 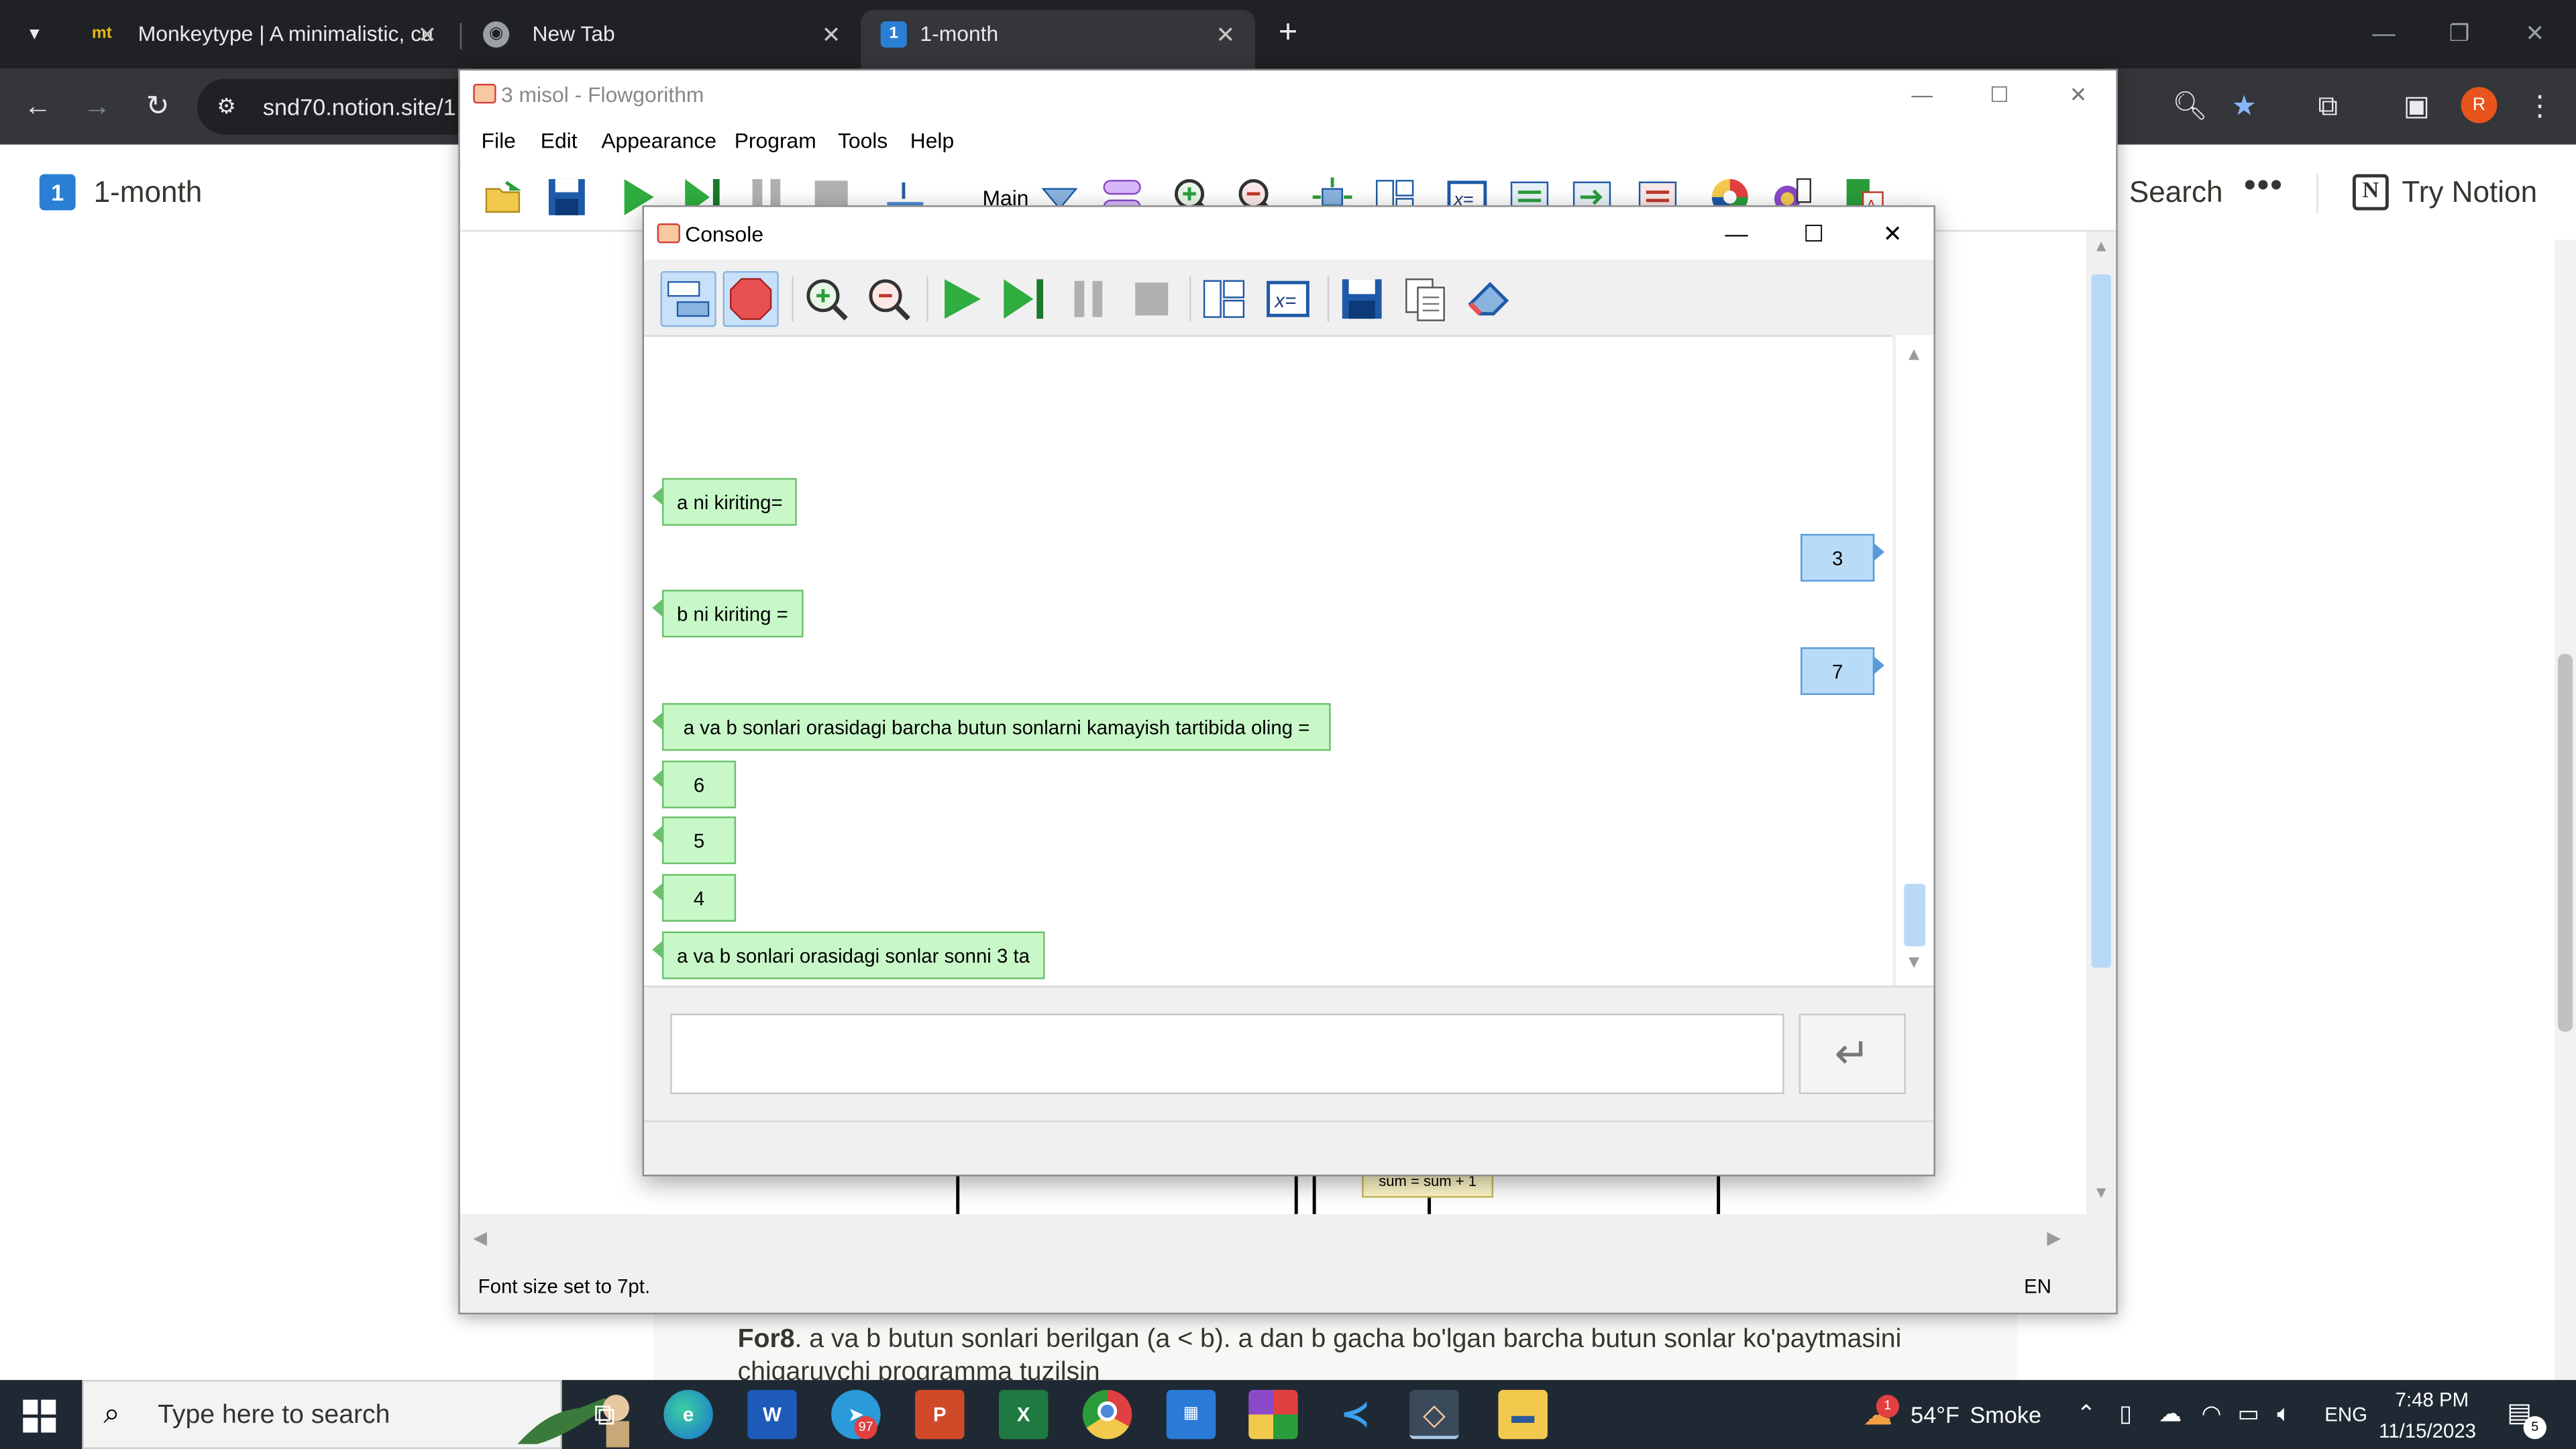 What do you see at coordinates (940, 1414) in the screenshot?
I see `powerpoint-icon: P` at bounding box center [940, 1414].